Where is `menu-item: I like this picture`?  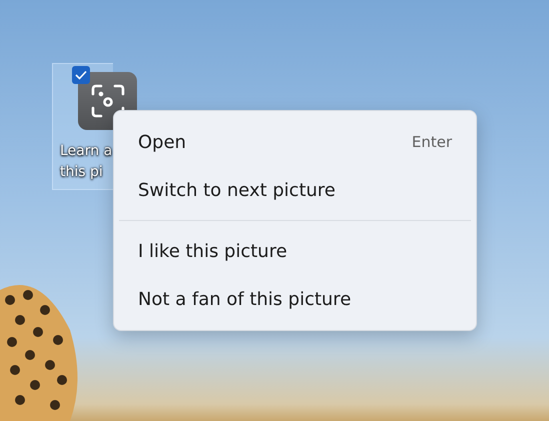
menu-item: I like this picture is located at coordinates (295, 251).